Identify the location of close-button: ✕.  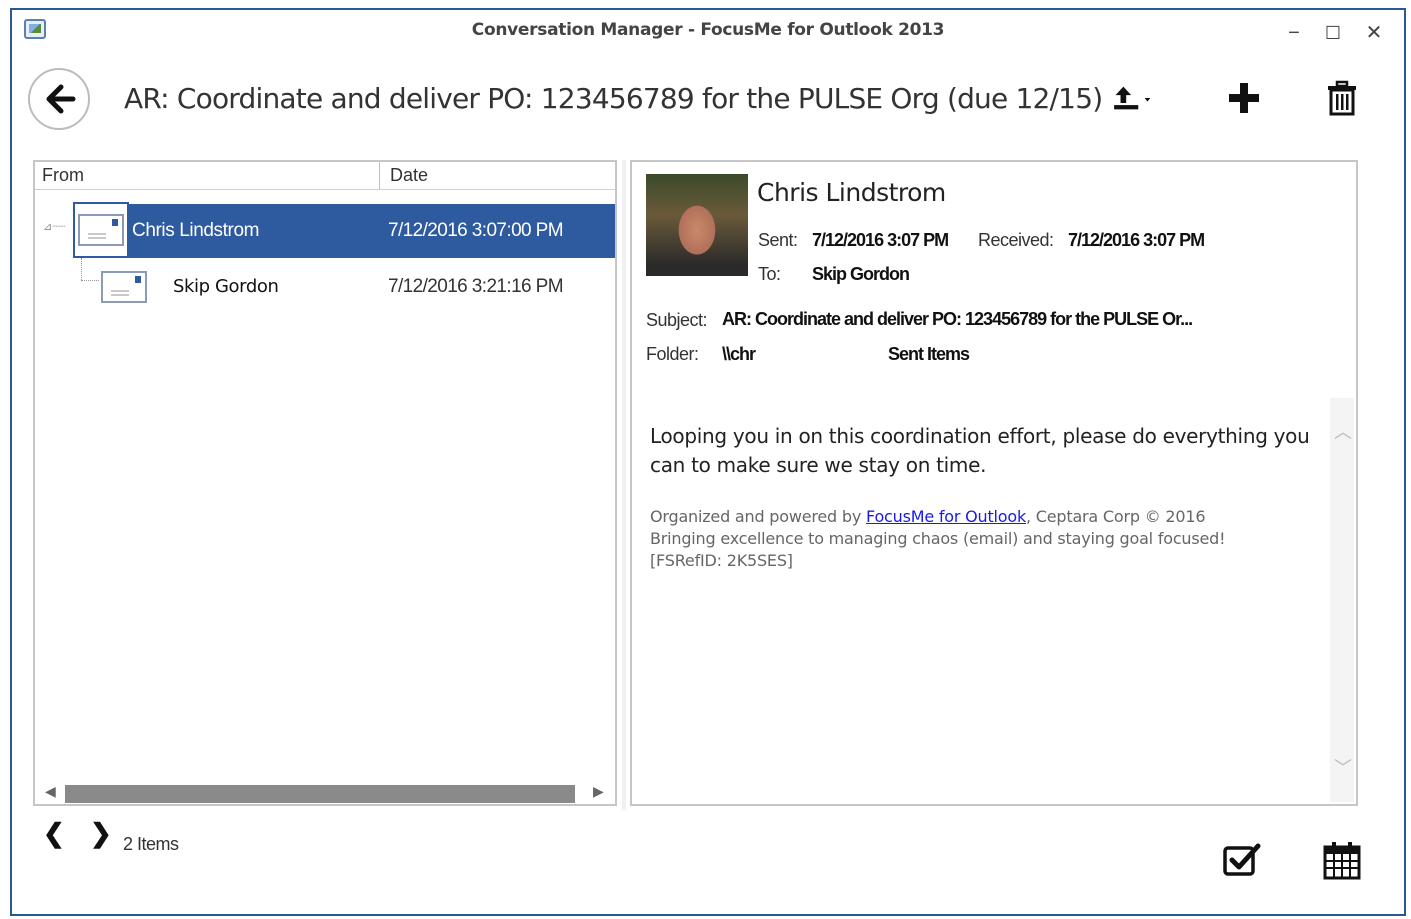
(1374, 33).